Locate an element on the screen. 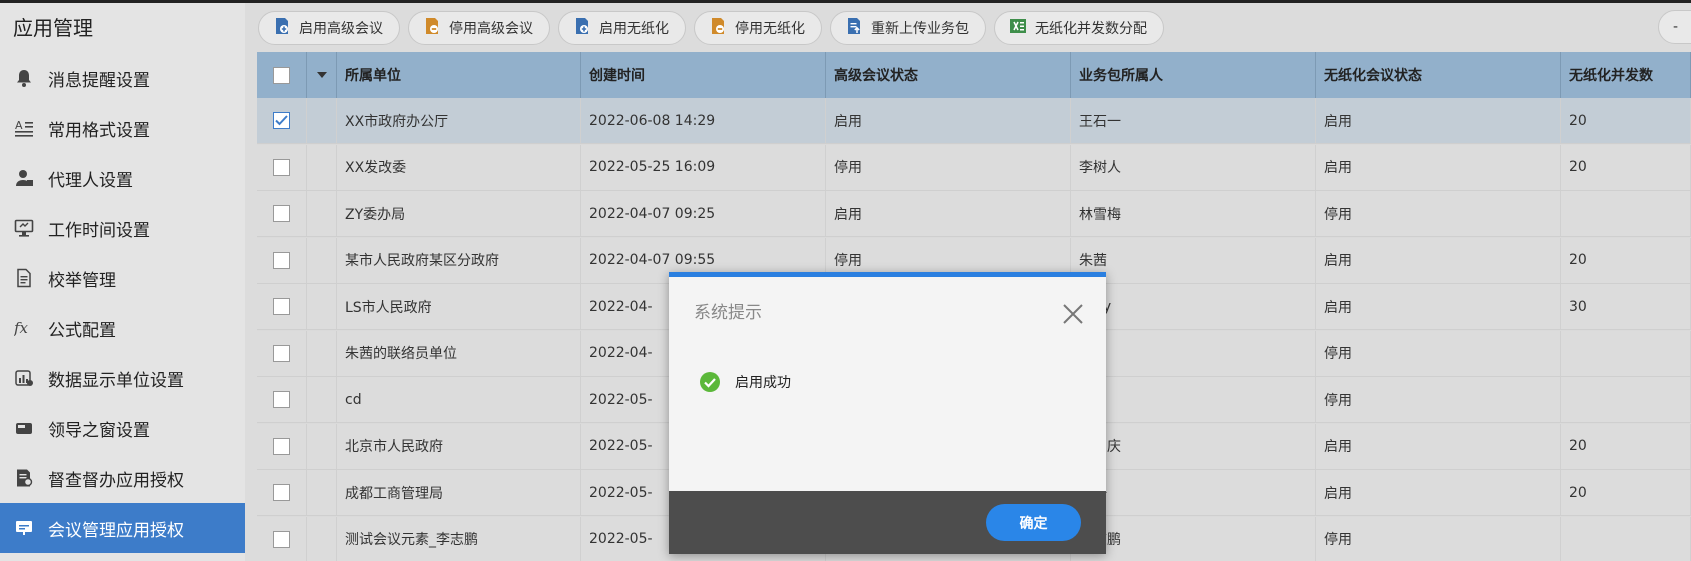  disable-advanced-meeting-button: 停用高级会议 is located at coordinates (479, 28).